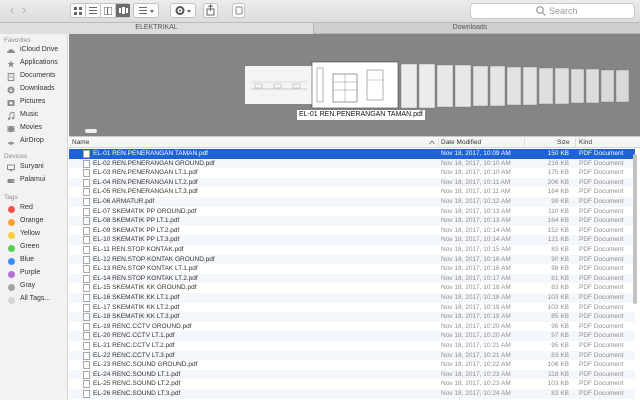 This screenshot has height=400, width=640. I want to click on sidebar-tag-red: Red, so click(34, 209).